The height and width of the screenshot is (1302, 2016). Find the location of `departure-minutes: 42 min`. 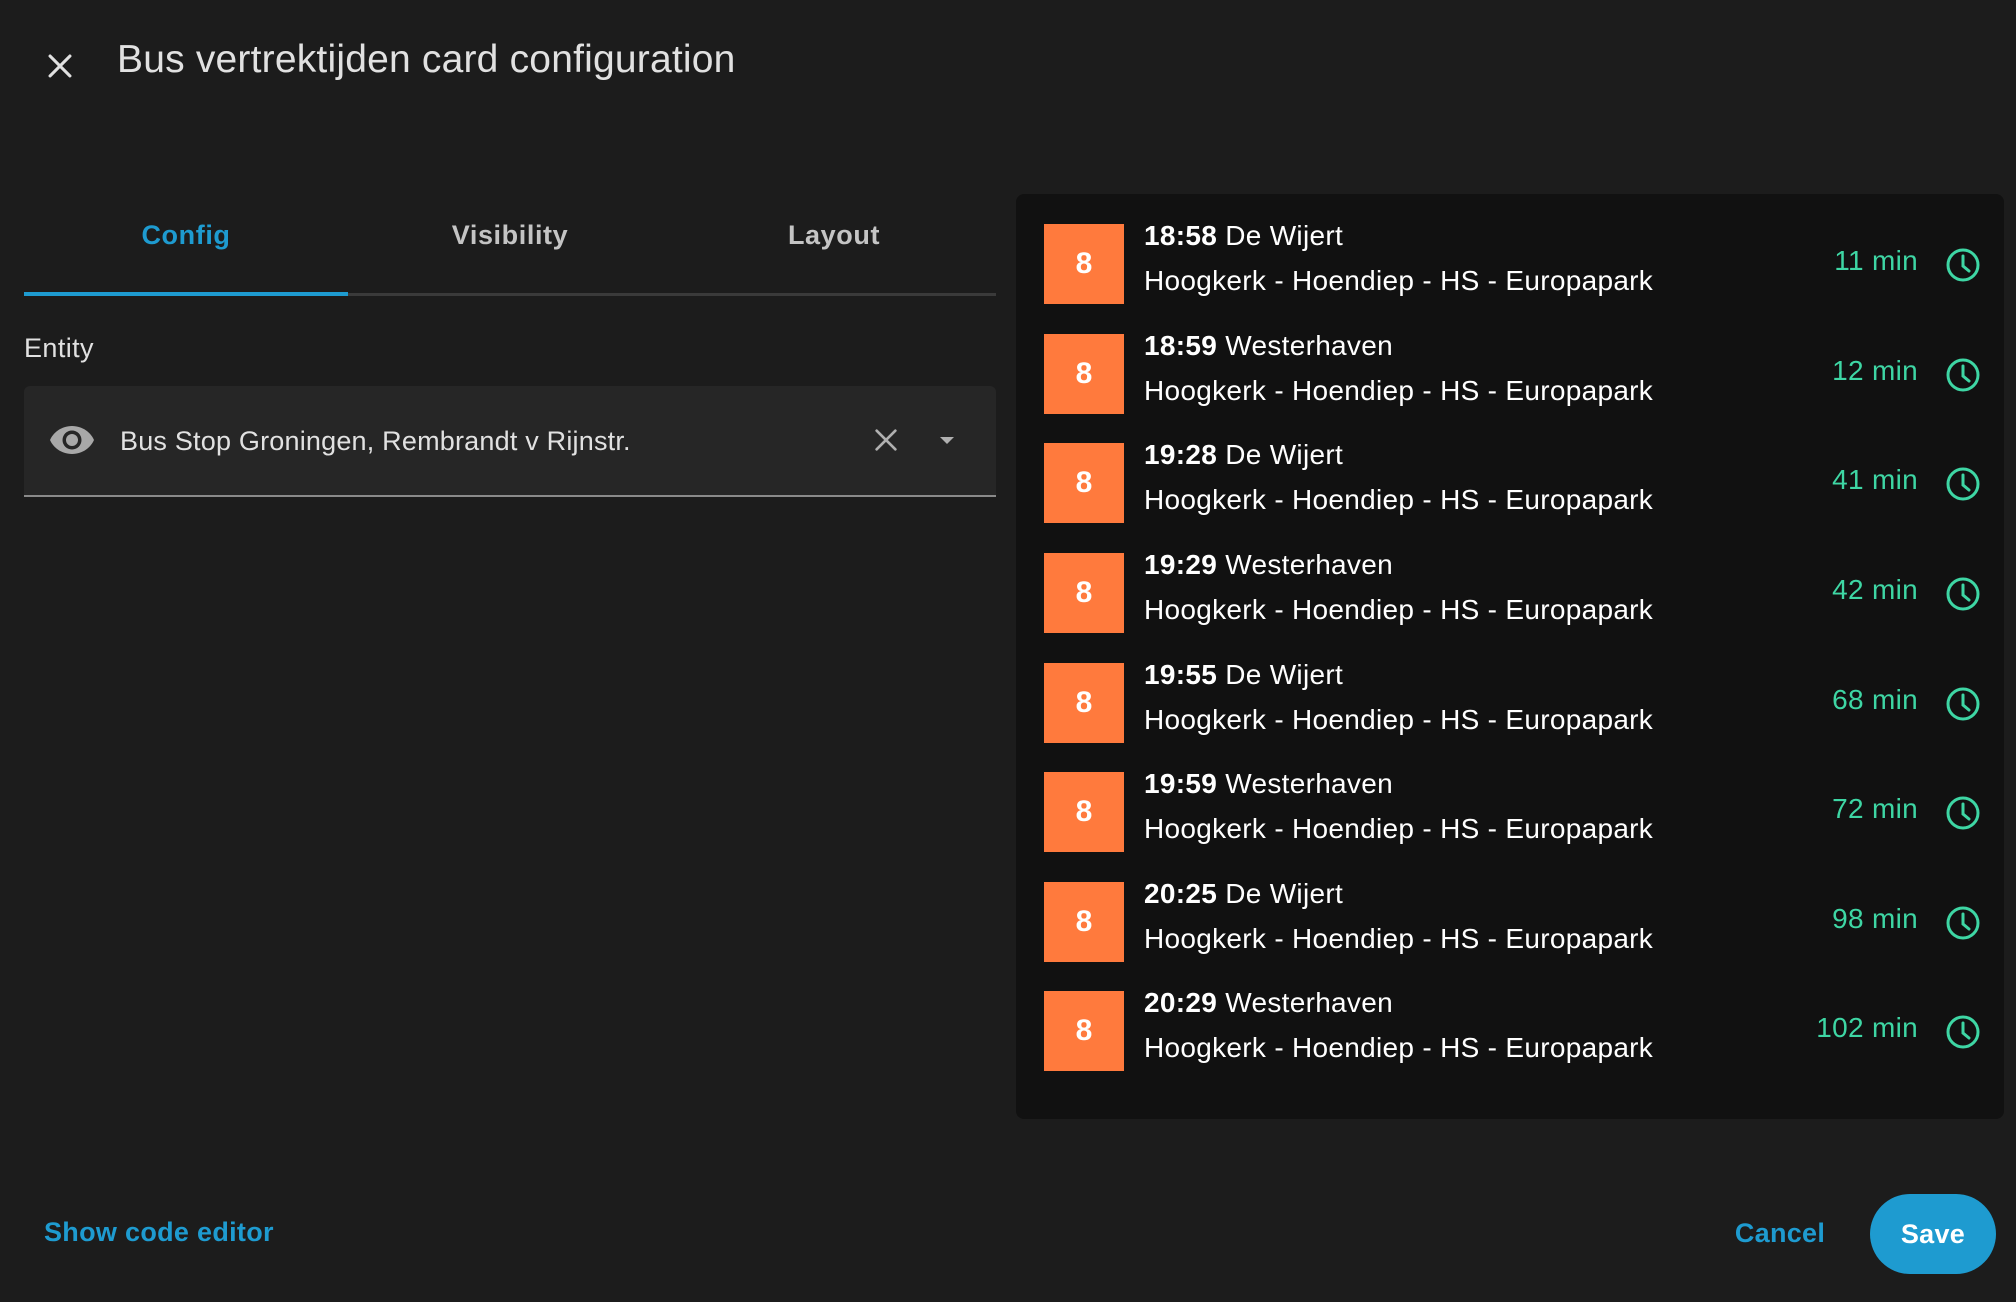

departure-minutes: 42 min is located at coordinates (1875, 589).